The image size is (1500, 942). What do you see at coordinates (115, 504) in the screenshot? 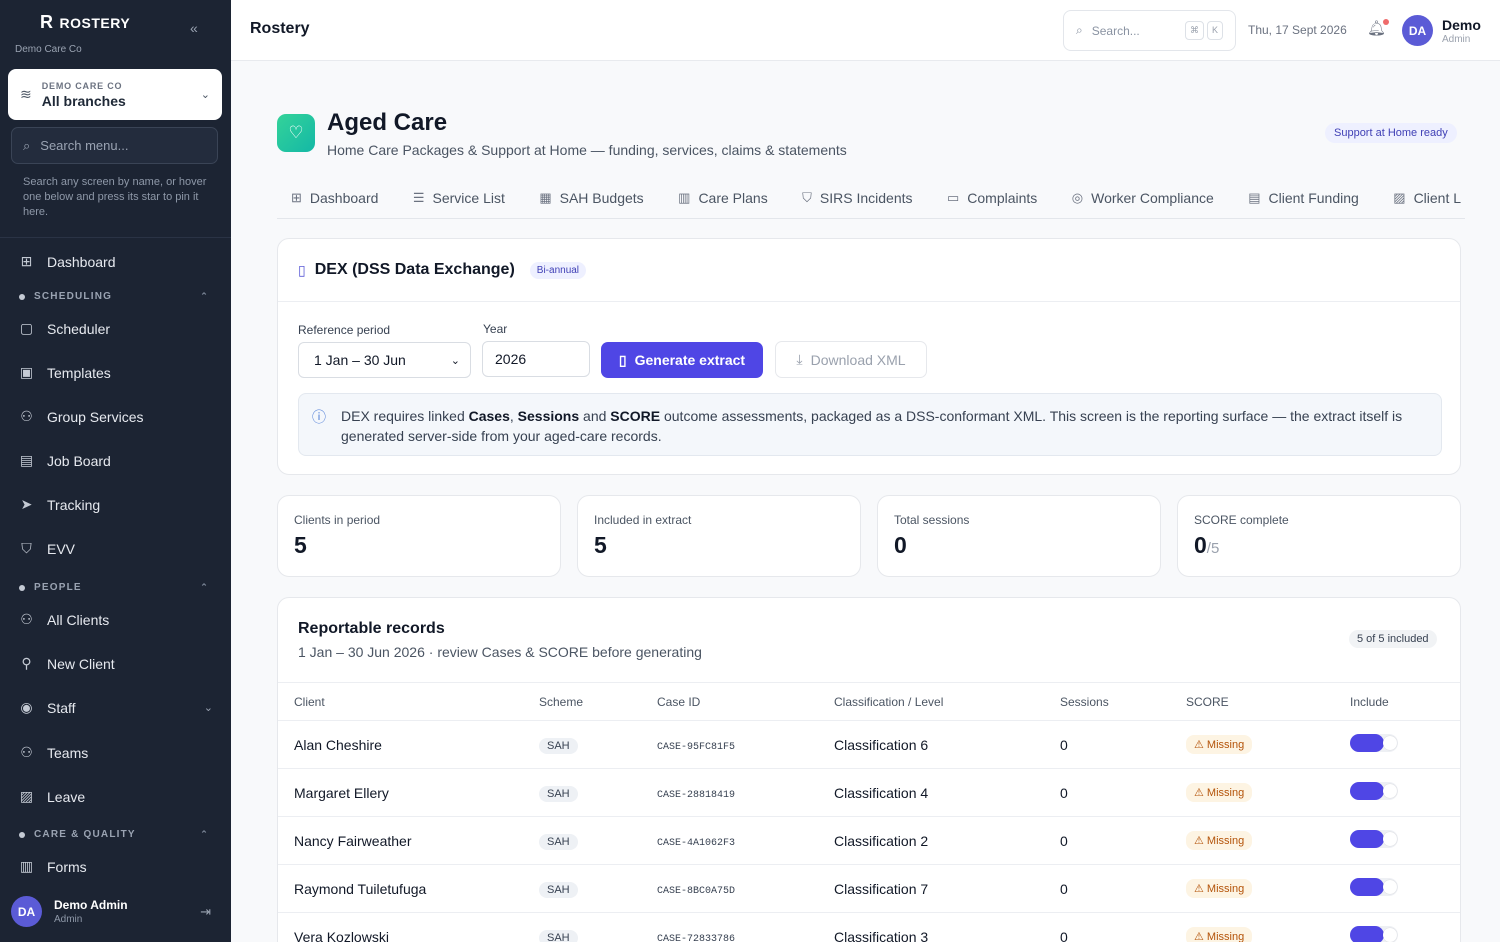
I see `sidebar-item-tracking: ➤ Tracking` at bounding box center [115, 504].